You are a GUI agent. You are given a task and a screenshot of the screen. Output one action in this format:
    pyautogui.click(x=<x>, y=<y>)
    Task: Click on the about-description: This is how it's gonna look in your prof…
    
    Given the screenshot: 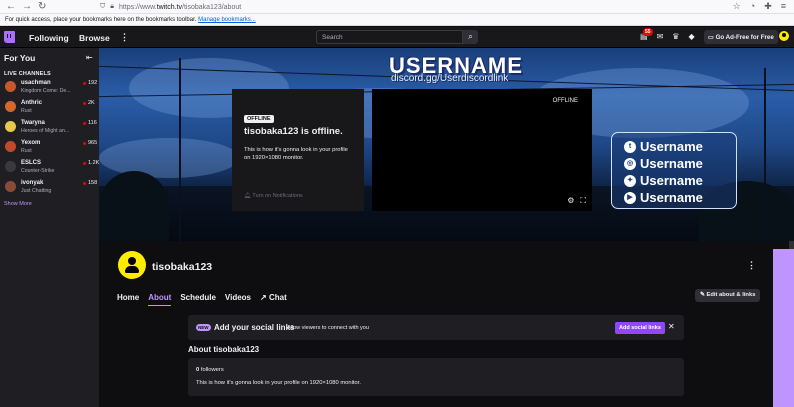 What is the action you would take?
    pyautogui.click(x=278, y=383)
    